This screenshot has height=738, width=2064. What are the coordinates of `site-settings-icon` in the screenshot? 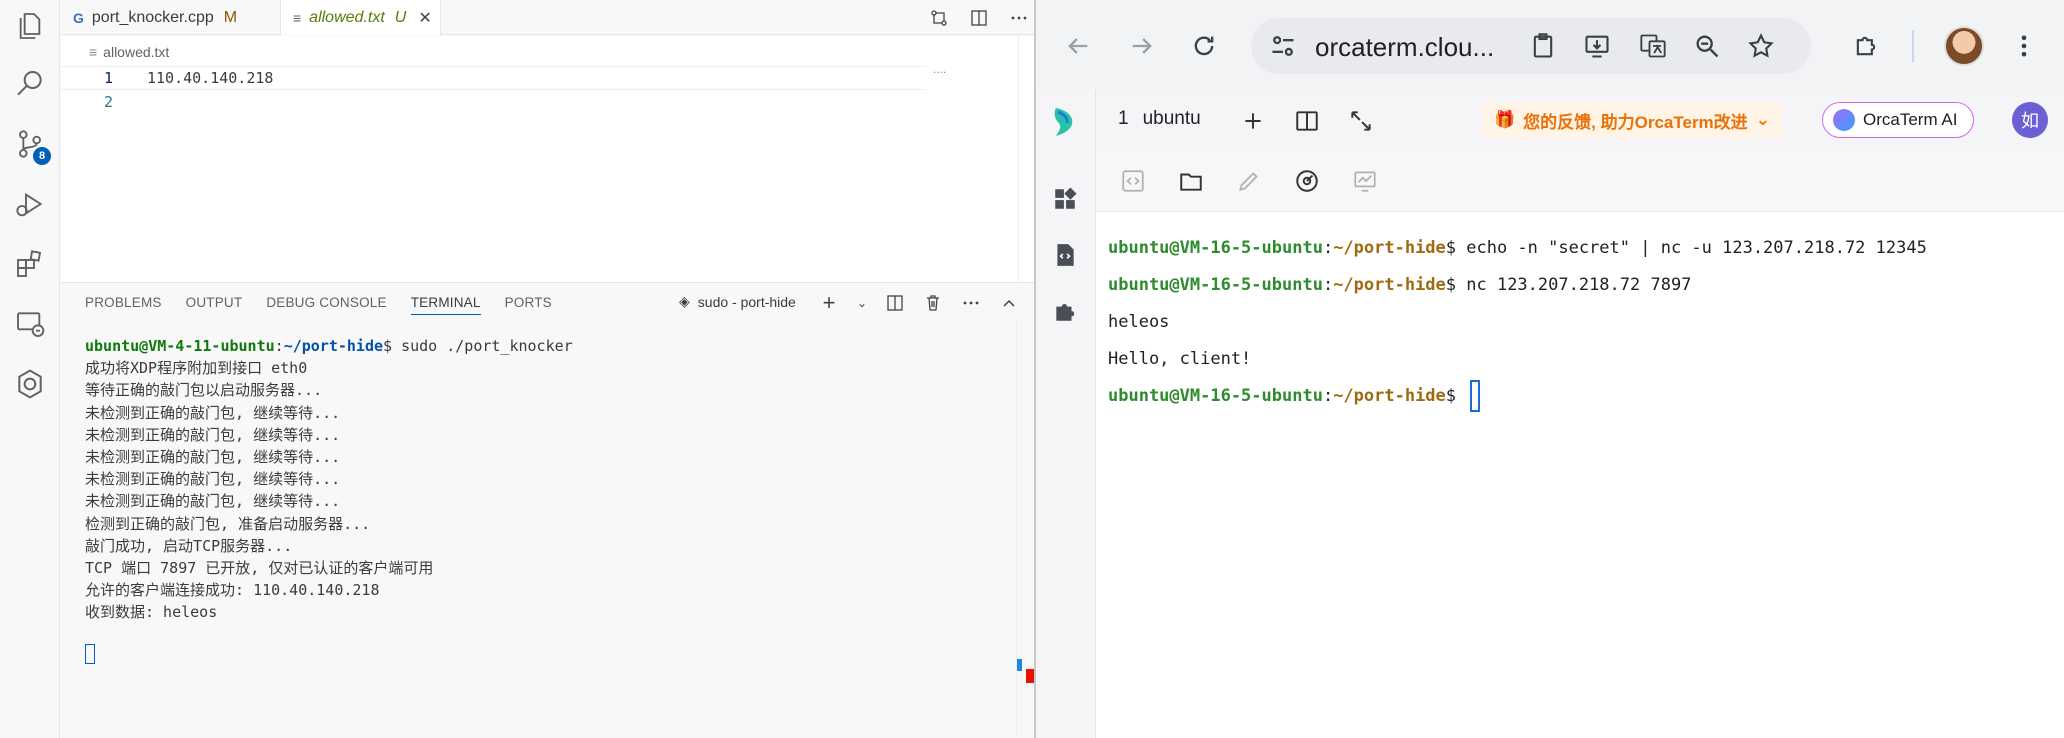 It's located at (1284, 47).